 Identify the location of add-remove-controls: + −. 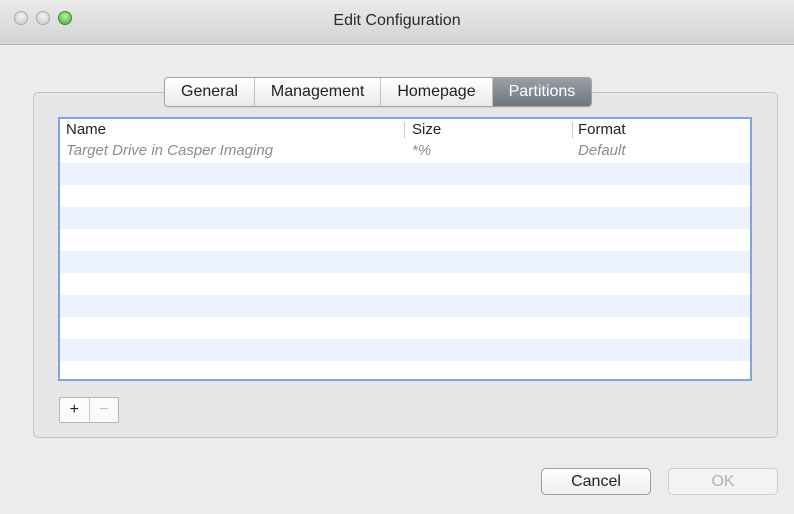
(89, 410).